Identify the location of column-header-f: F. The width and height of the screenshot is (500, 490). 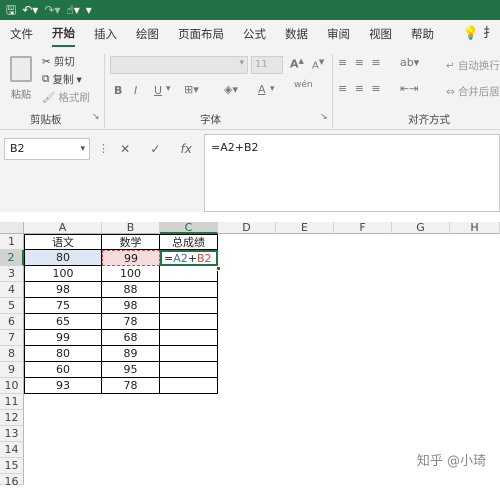
(363, 228).